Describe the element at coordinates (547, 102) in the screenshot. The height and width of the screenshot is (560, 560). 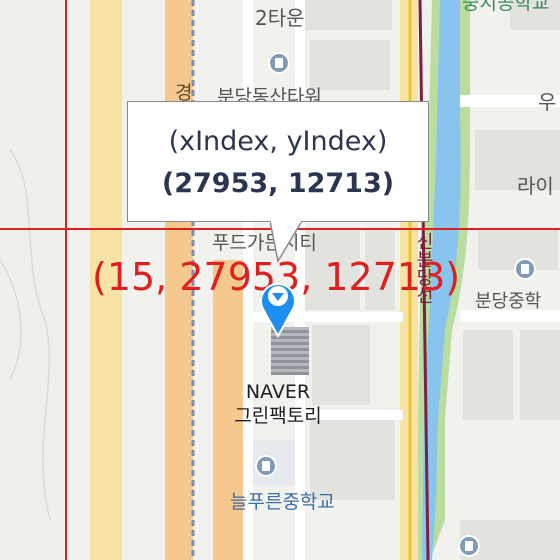
I see `place-label-u: 우` at that location.